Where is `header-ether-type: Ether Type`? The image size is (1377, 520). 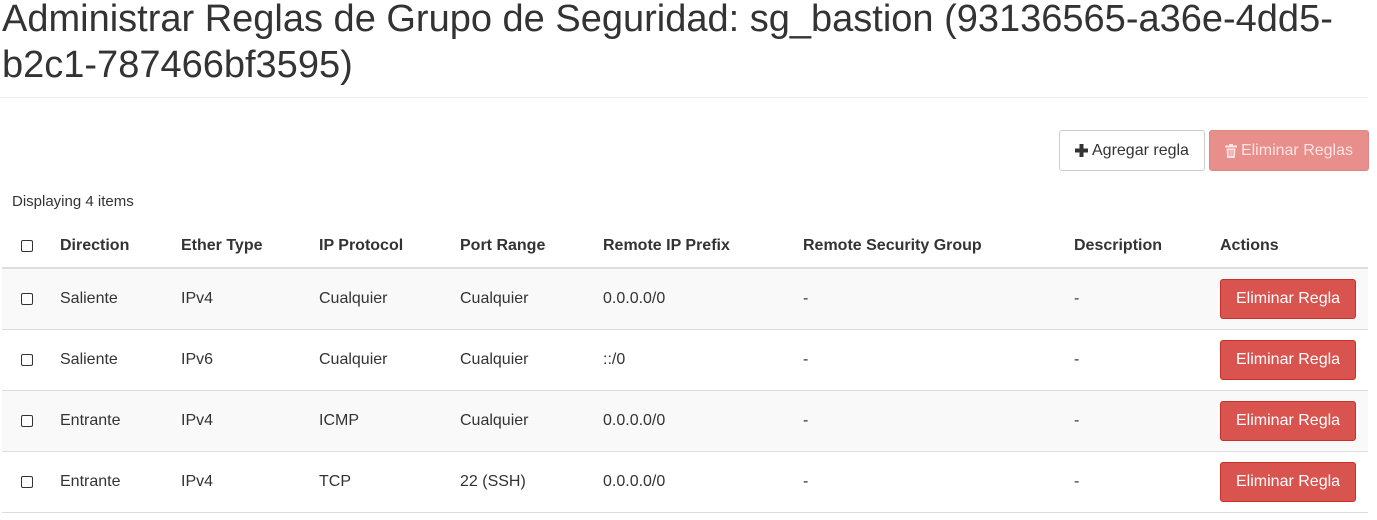
header-ether-type: Ether Type is located at coordinates (250, 247).